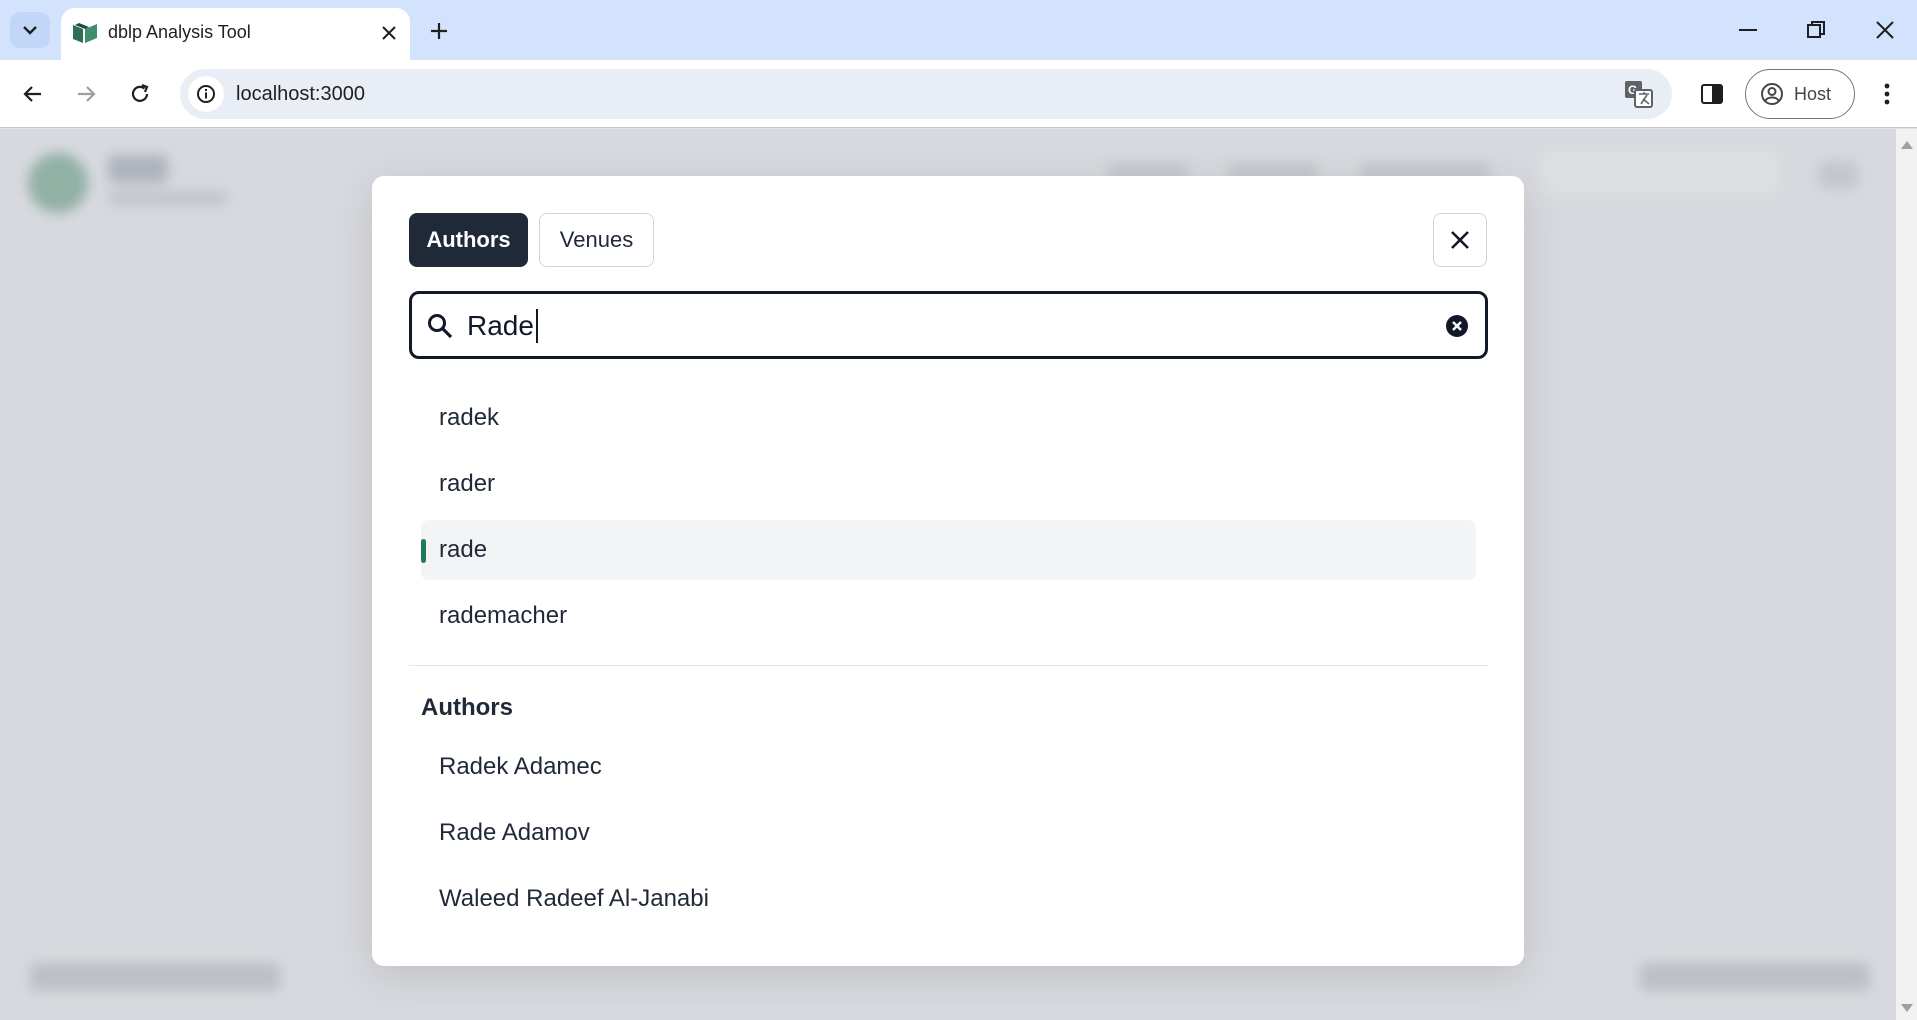  I want to click on author-result: Radek Adamec, so click(948, 767).